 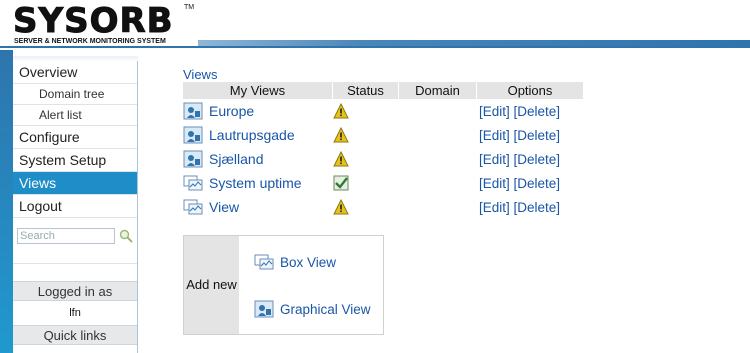 I want to click on table-row: System uptime [Edit] [Delete], so click(x=383, y=183).